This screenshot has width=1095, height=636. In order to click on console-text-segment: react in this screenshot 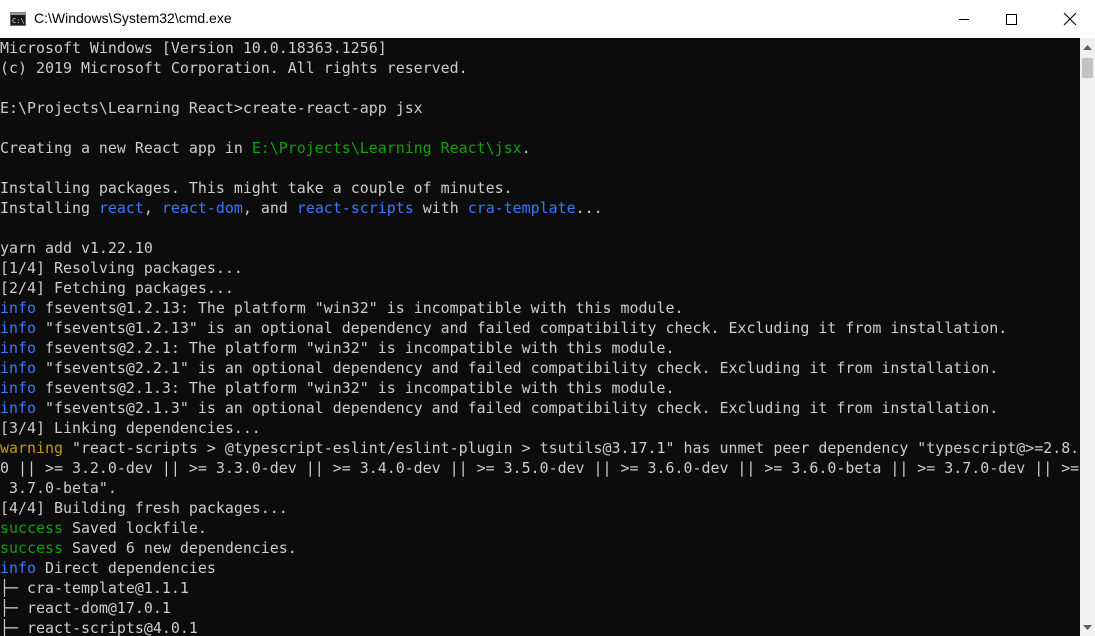, I will do `click(121, 208)`.